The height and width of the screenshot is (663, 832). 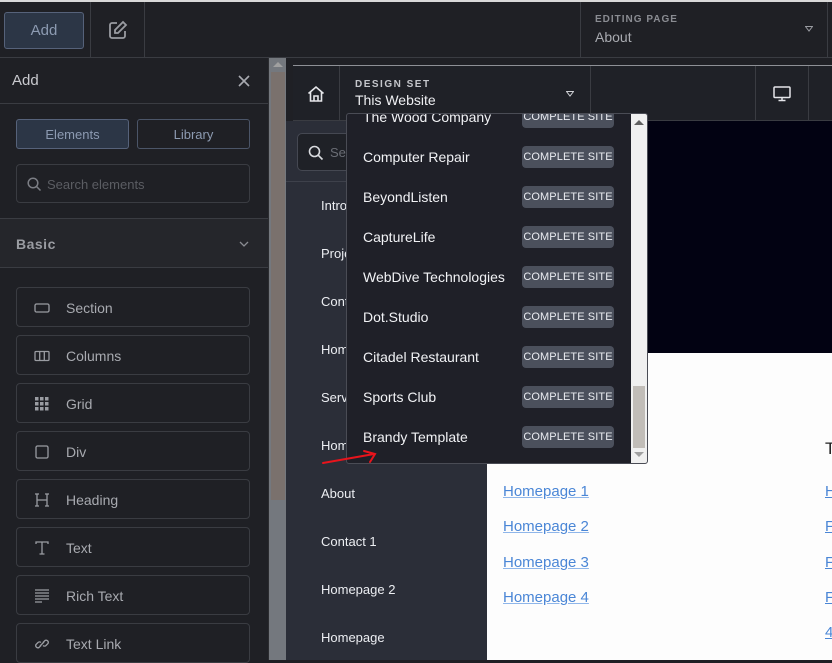 I want to click on search-elements-field, so click(x=133, y=183).